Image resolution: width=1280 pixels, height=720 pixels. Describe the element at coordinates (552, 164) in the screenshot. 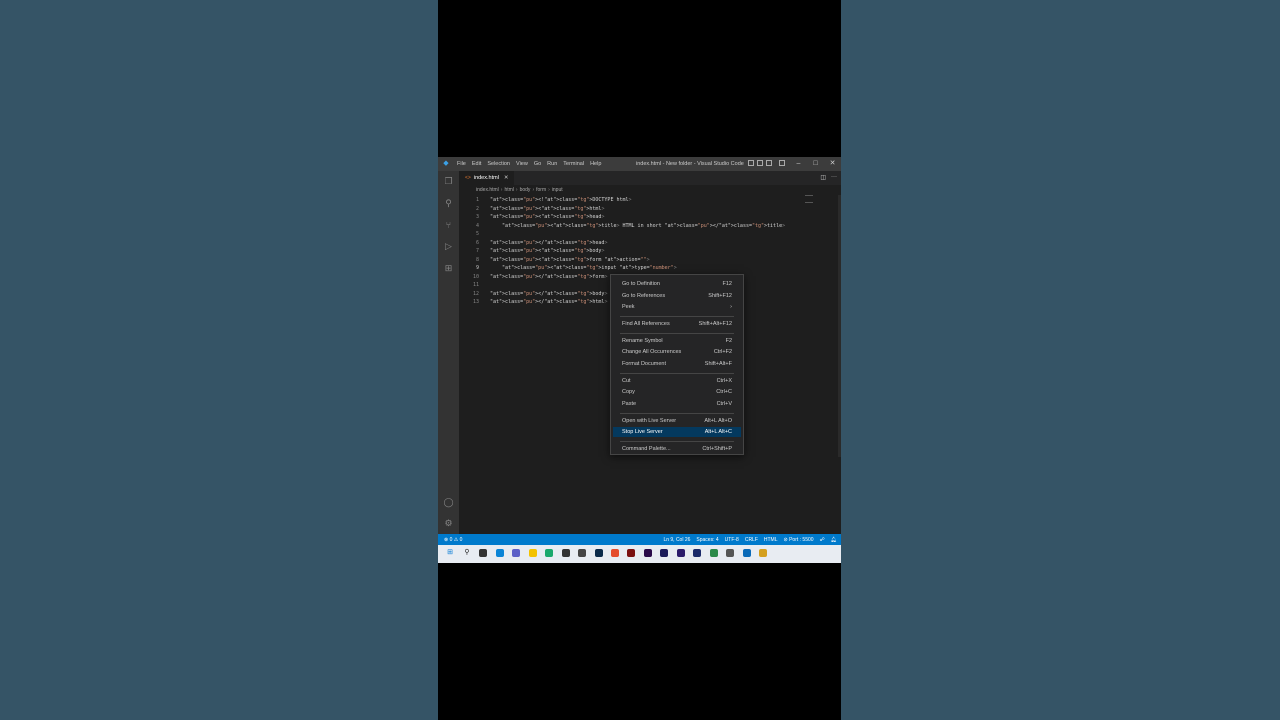

I see `menu-run: Run` at that location.